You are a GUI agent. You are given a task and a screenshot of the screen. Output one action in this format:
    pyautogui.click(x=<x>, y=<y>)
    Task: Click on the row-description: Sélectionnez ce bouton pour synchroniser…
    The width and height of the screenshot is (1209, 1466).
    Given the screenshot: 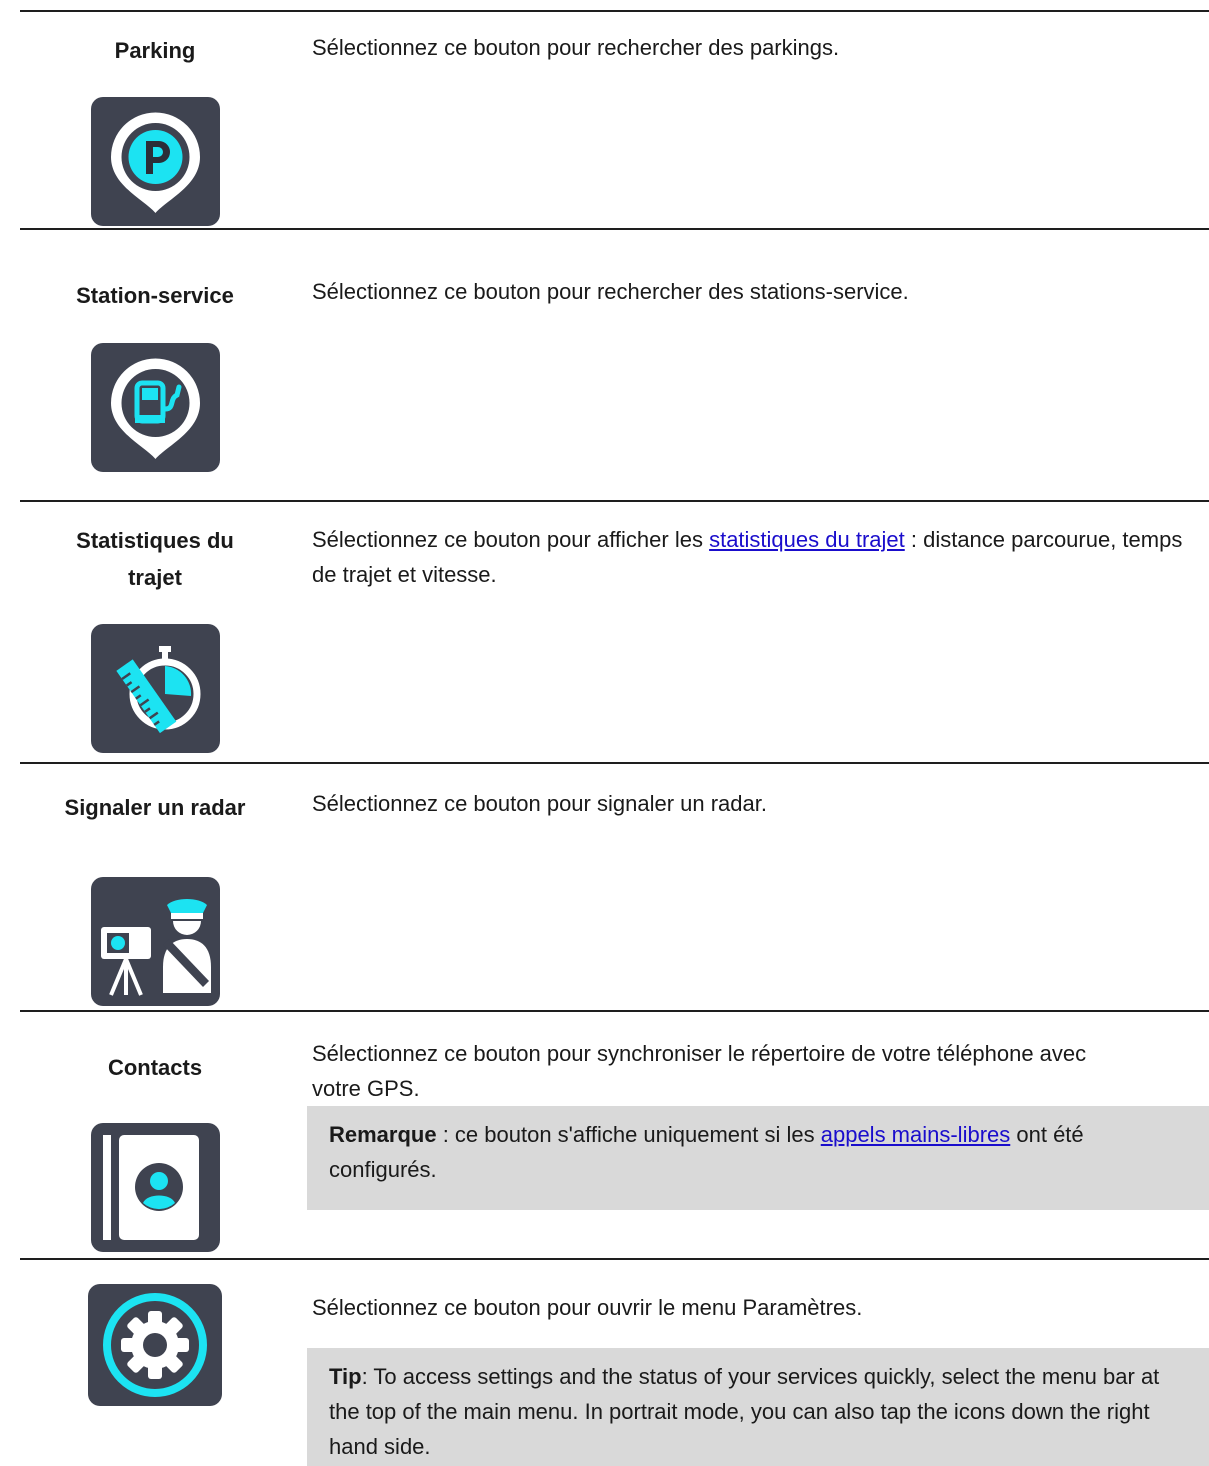 What is the action you would take?
    pyautogui.click(x=699, y=1071)
    